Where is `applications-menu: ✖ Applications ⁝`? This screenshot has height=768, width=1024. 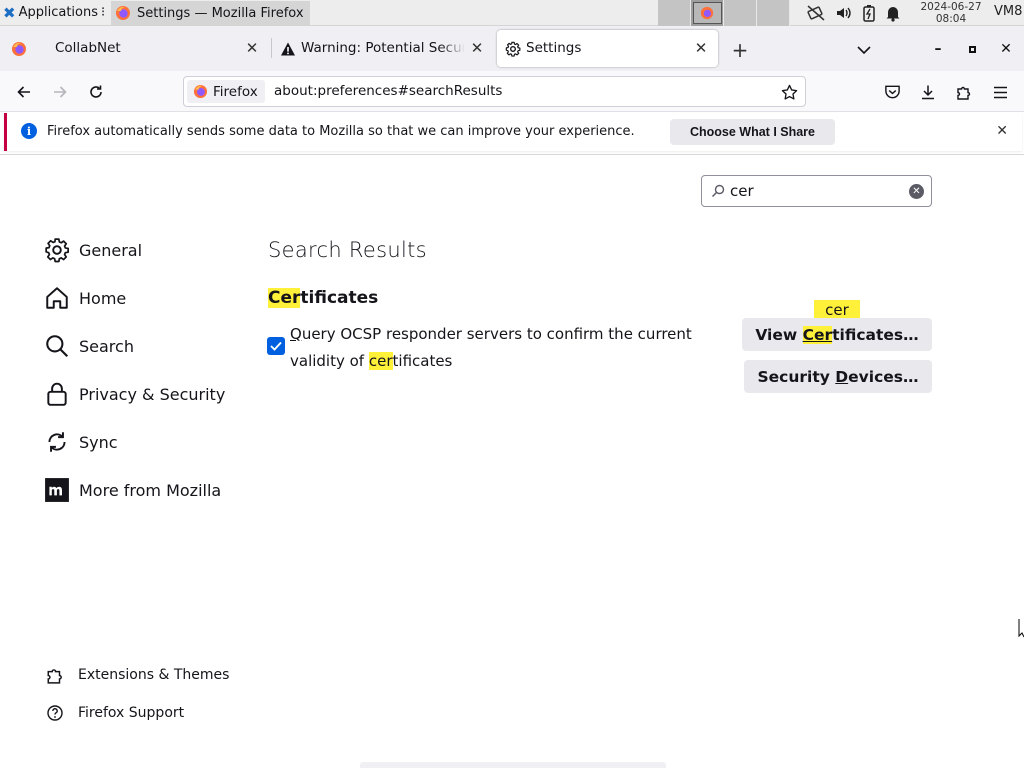 applications-menu: ✖ Applications ⁝ is located at coordinates (54, 12).